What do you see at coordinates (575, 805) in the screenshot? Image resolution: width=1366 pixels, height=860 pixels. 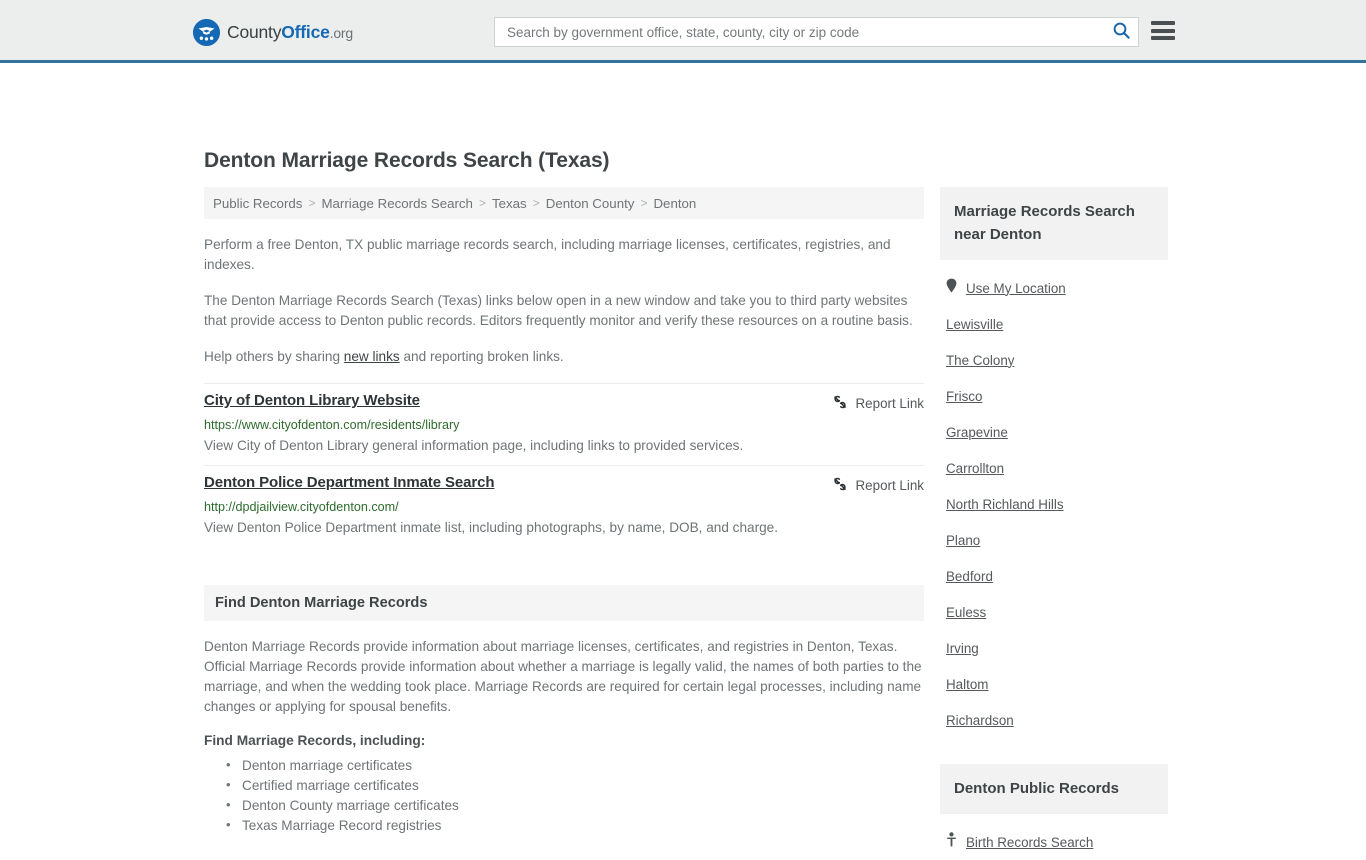 I see `list-item: Denton County marriage certificates` at bounding box center [575, 805].